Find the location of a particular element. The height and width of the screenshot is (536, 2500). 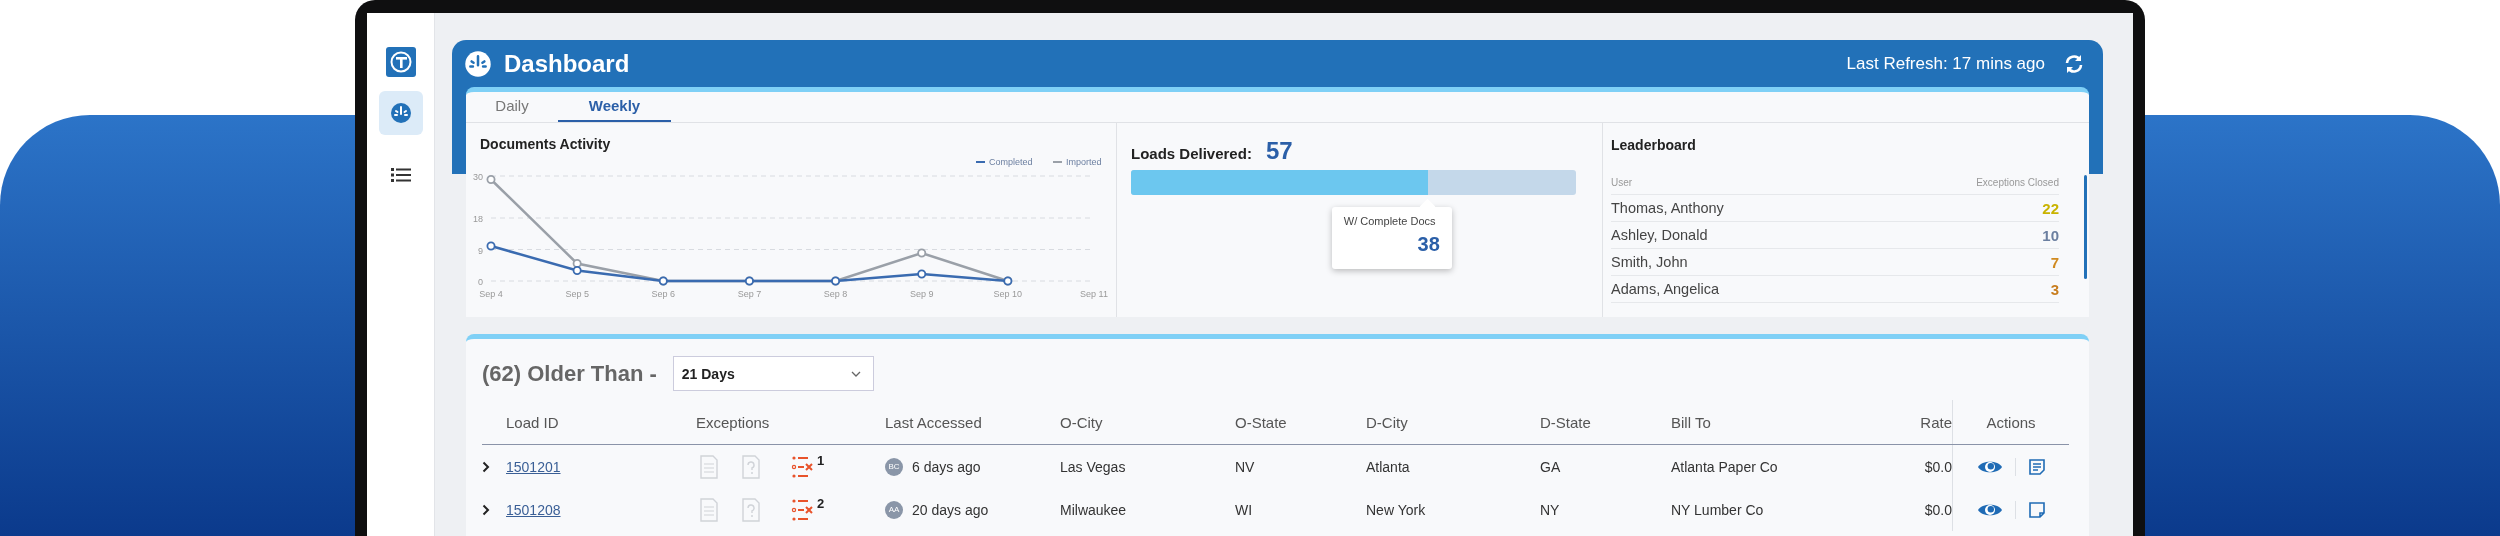

y-tick-label: 9 is located at coordinates (480, 250).